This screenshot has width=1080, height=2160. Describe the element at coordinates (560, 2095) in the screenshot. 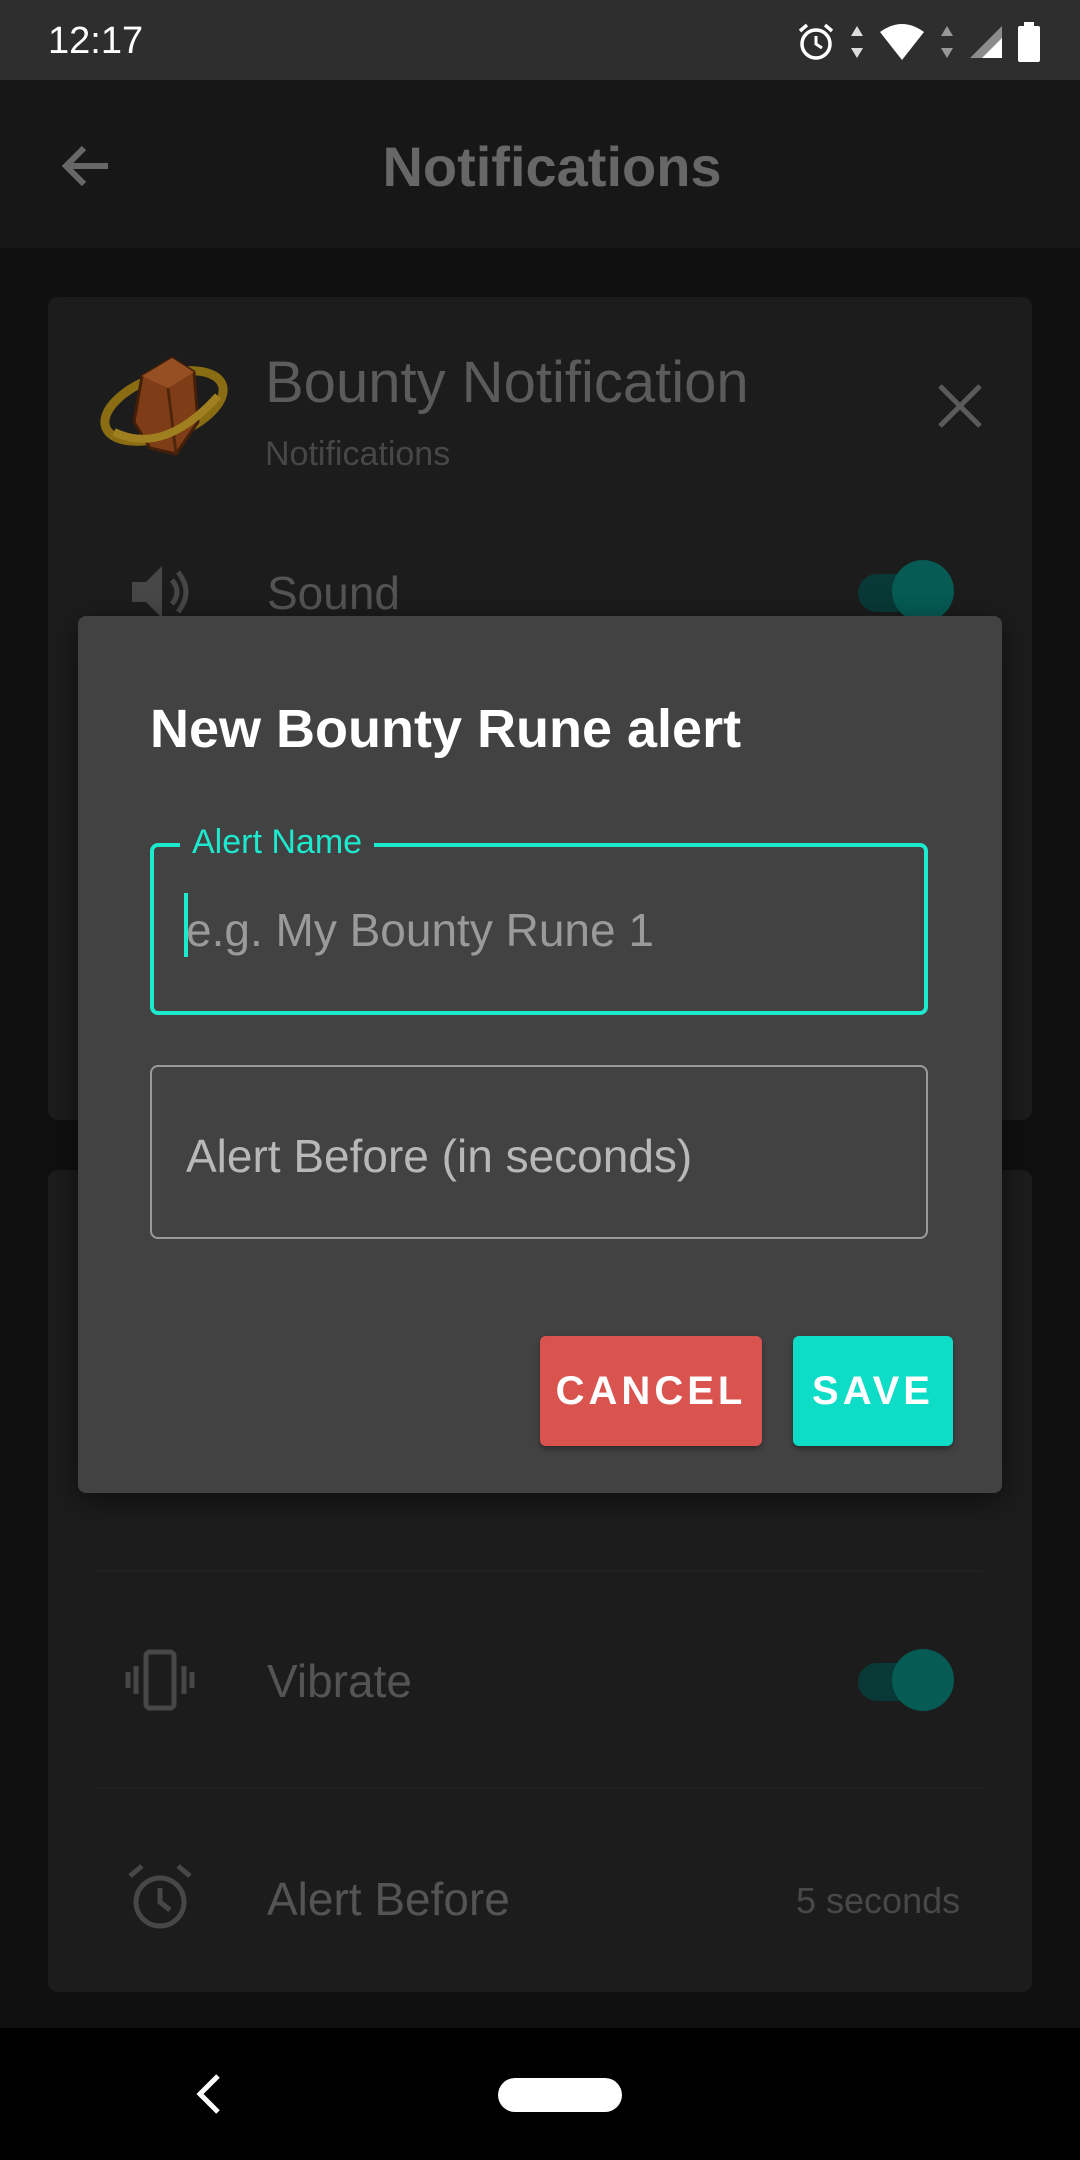

I see `nav-home-button` at that location.